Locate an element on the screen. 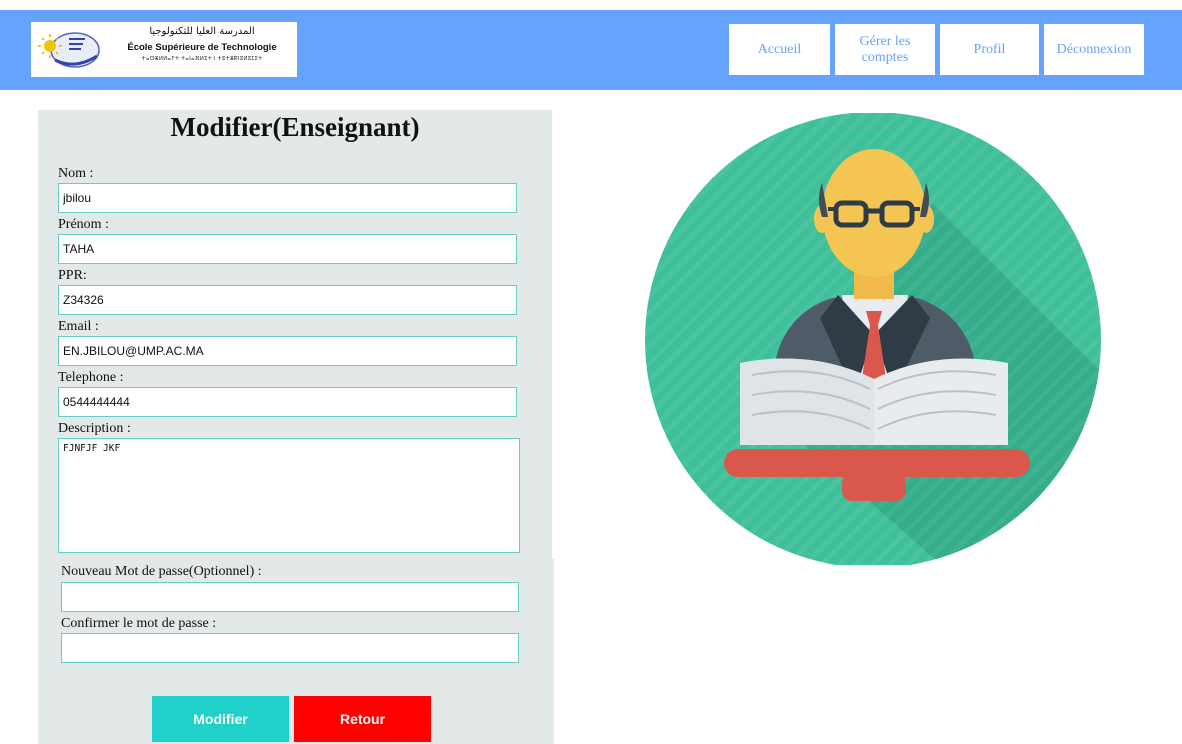 This screenshot has height=744, width=1182. nav-deconnexion: Déconnexion is located at coordinates (1094, 49).